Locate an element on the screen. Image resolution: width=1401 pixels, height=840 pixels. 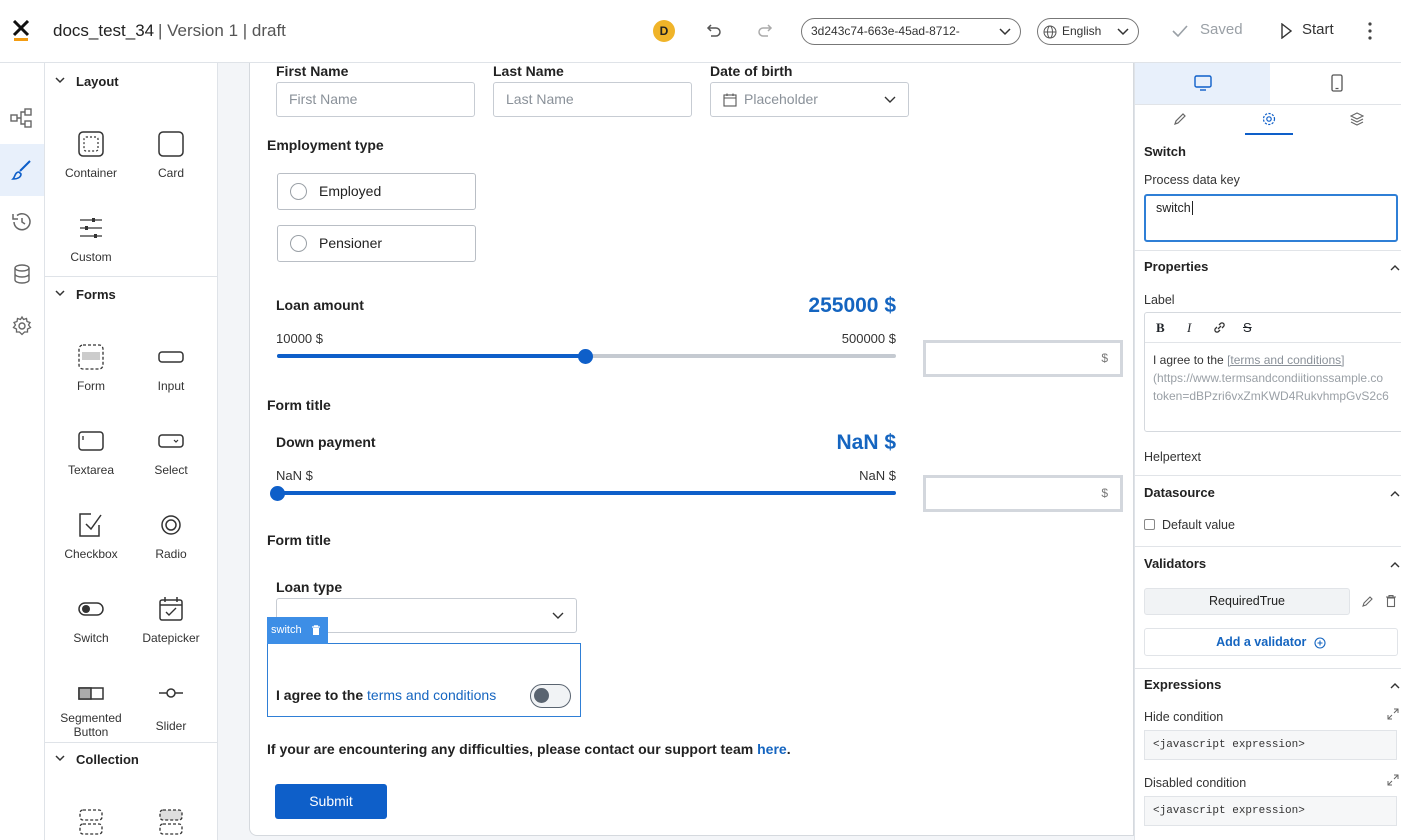
submit-button: Submit is located at coordinates (331, 801).